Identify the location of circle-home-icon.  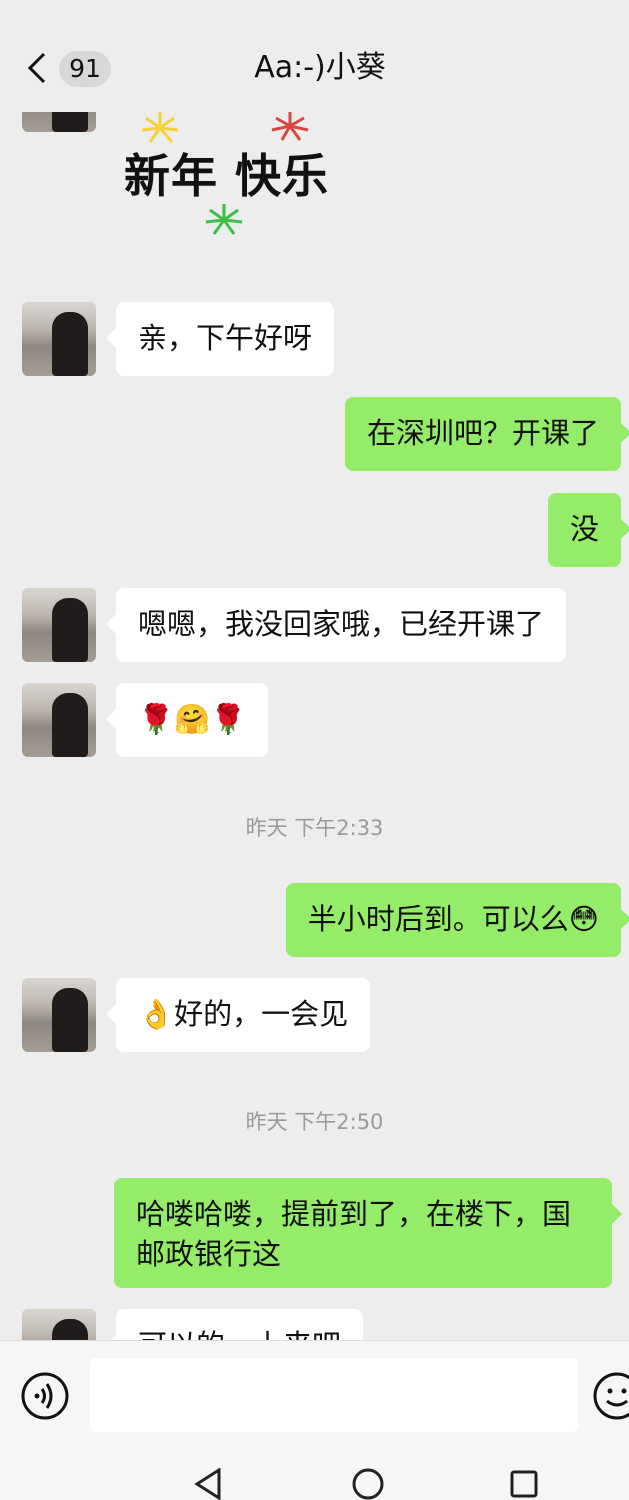
(368, 1484).